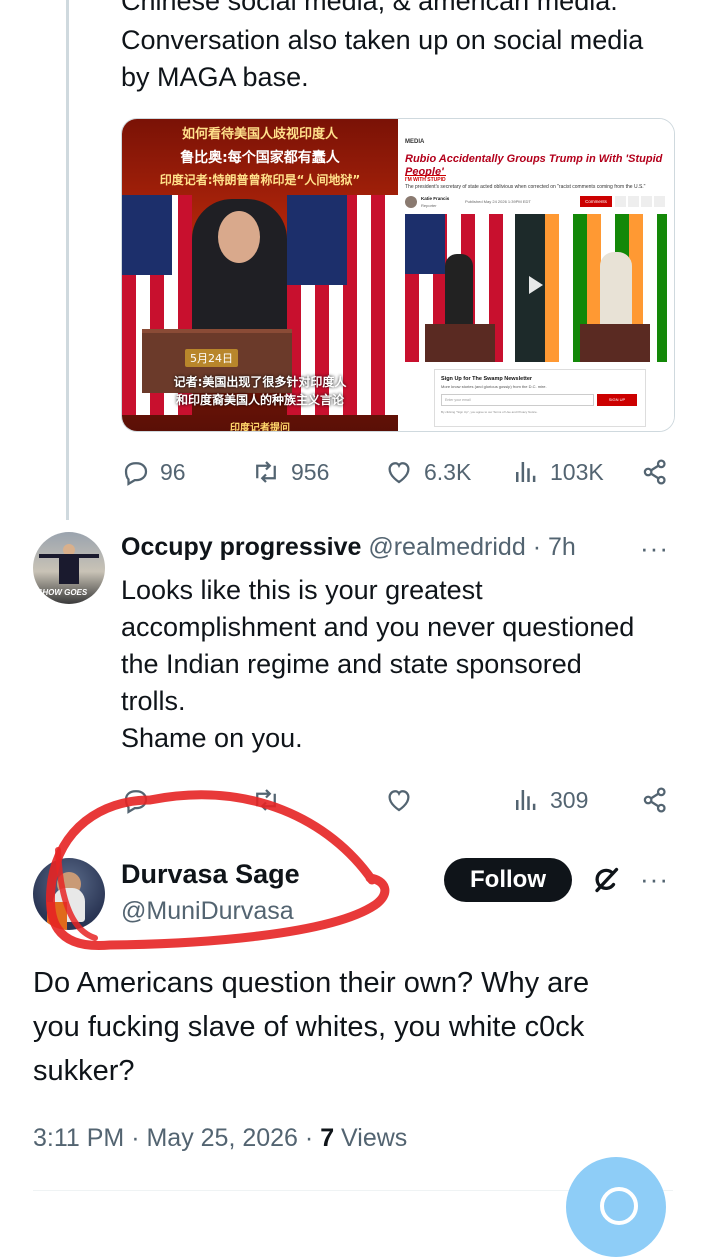 The image size is (705, 1257). Describe the element at coordinates (153, 701) in the screenshot. I see `reply-text-line: trolls.` at that location.